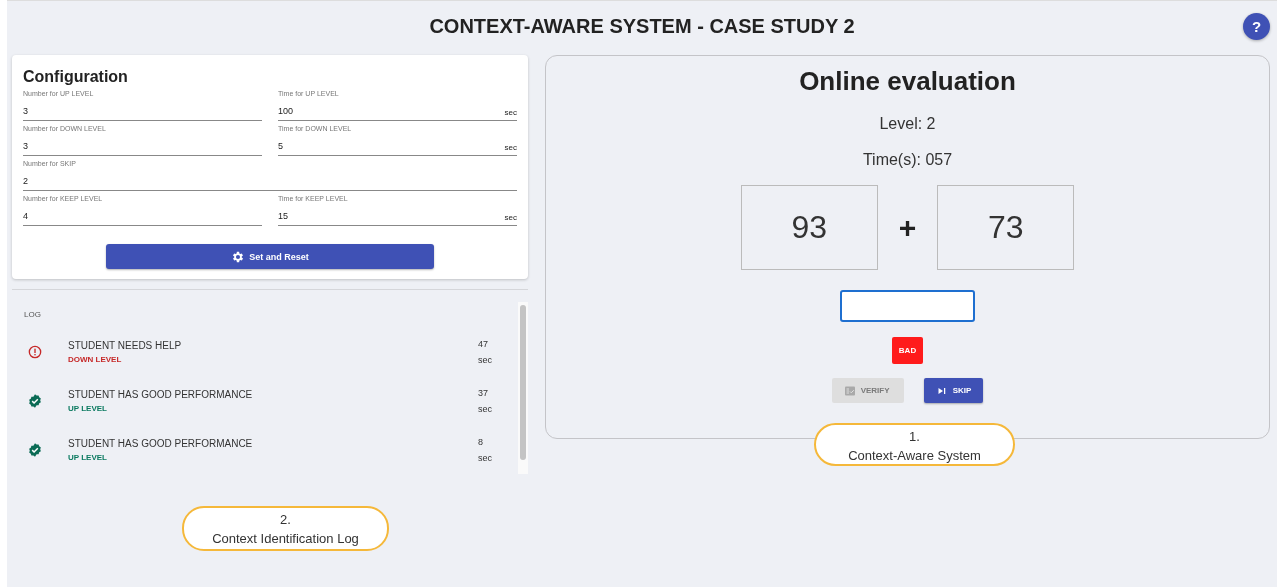 The image size is (1277, 587). I want to click on log-heading: LOG, so click(33, 314).